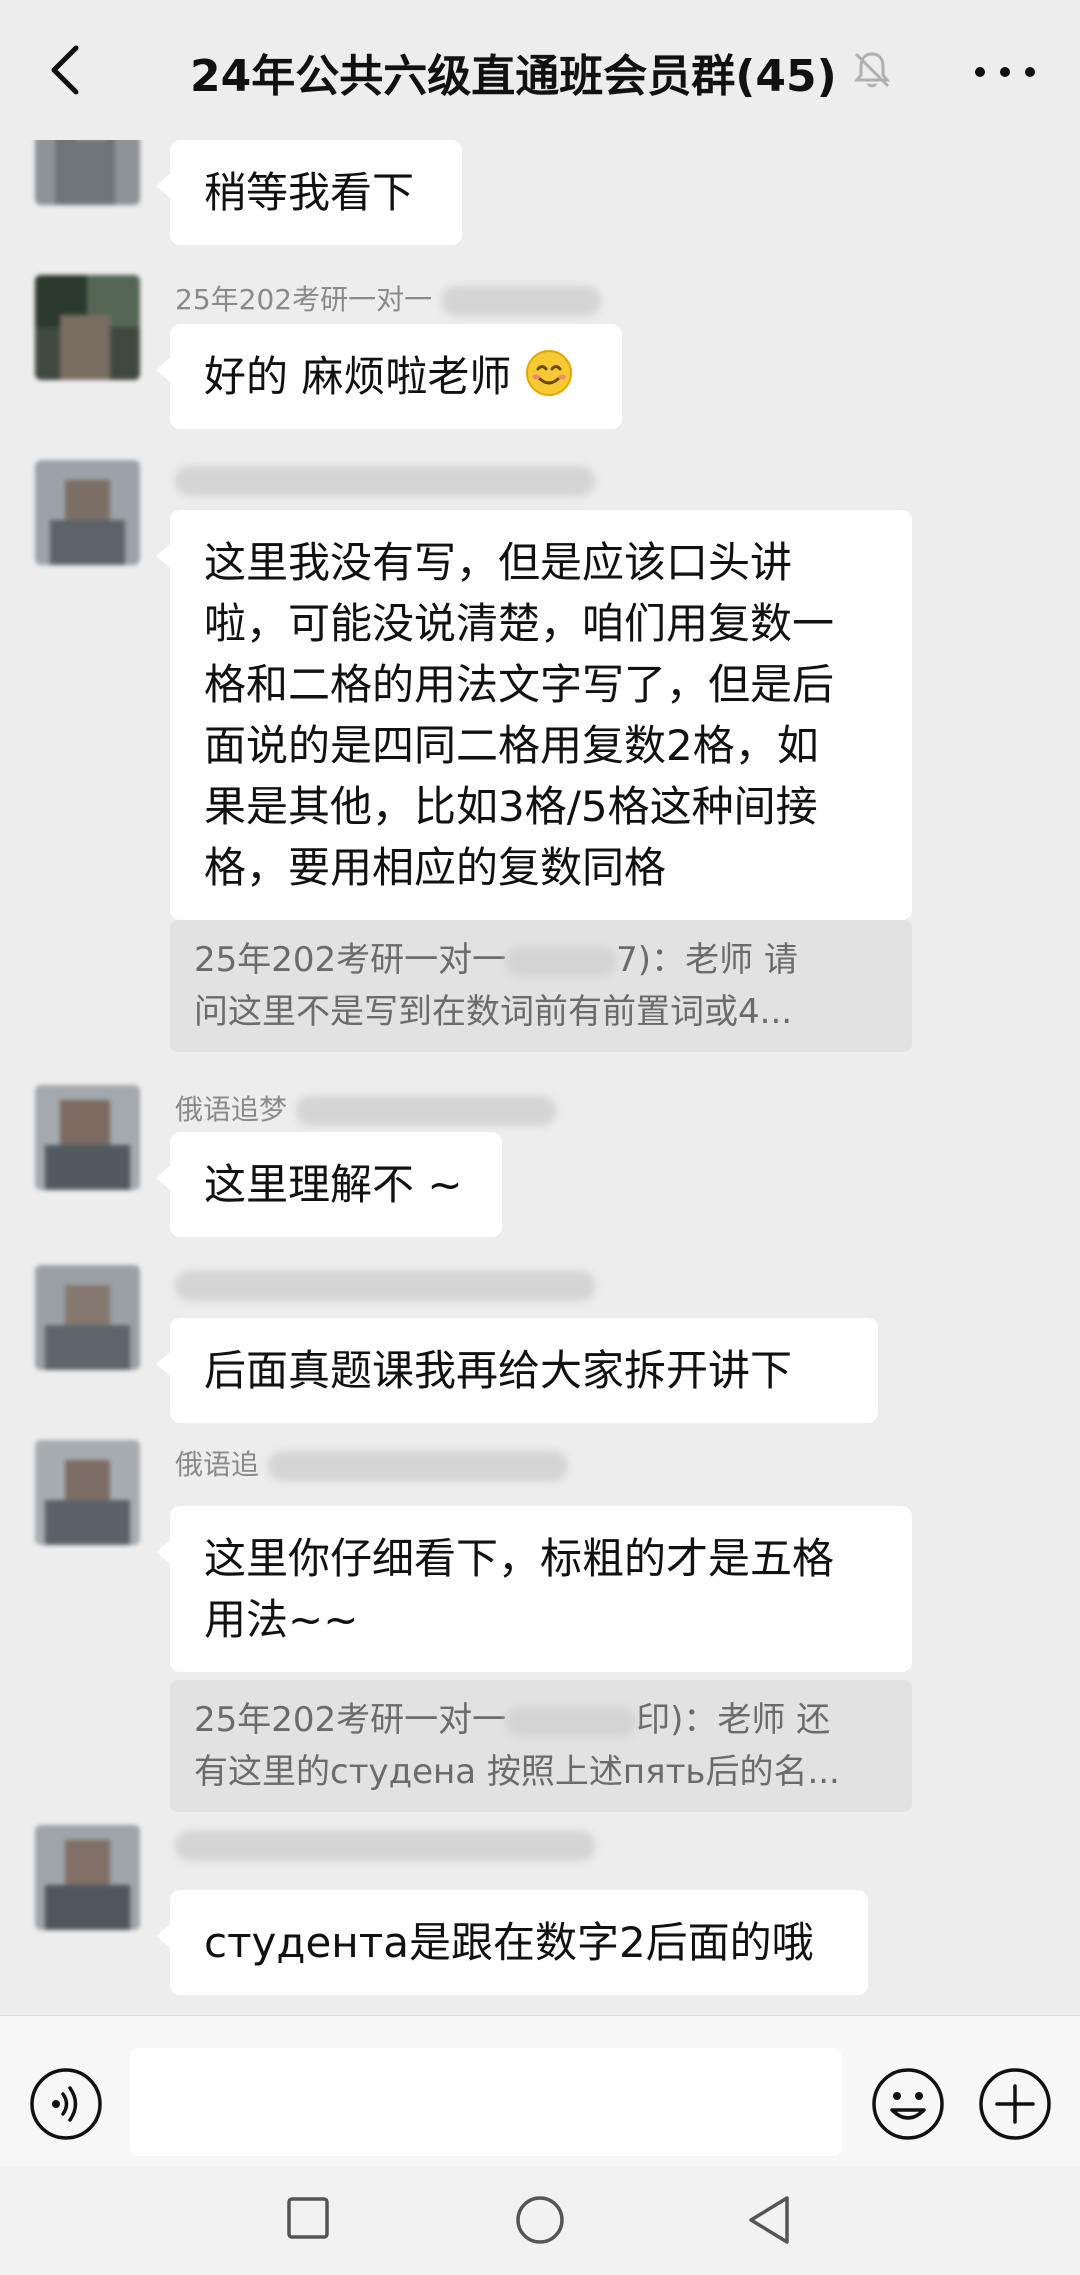  Describe the element at coordinates (509, 1942) in the screenshot. I see `message-text: студента是跟在数字2后面的哦` at that location.